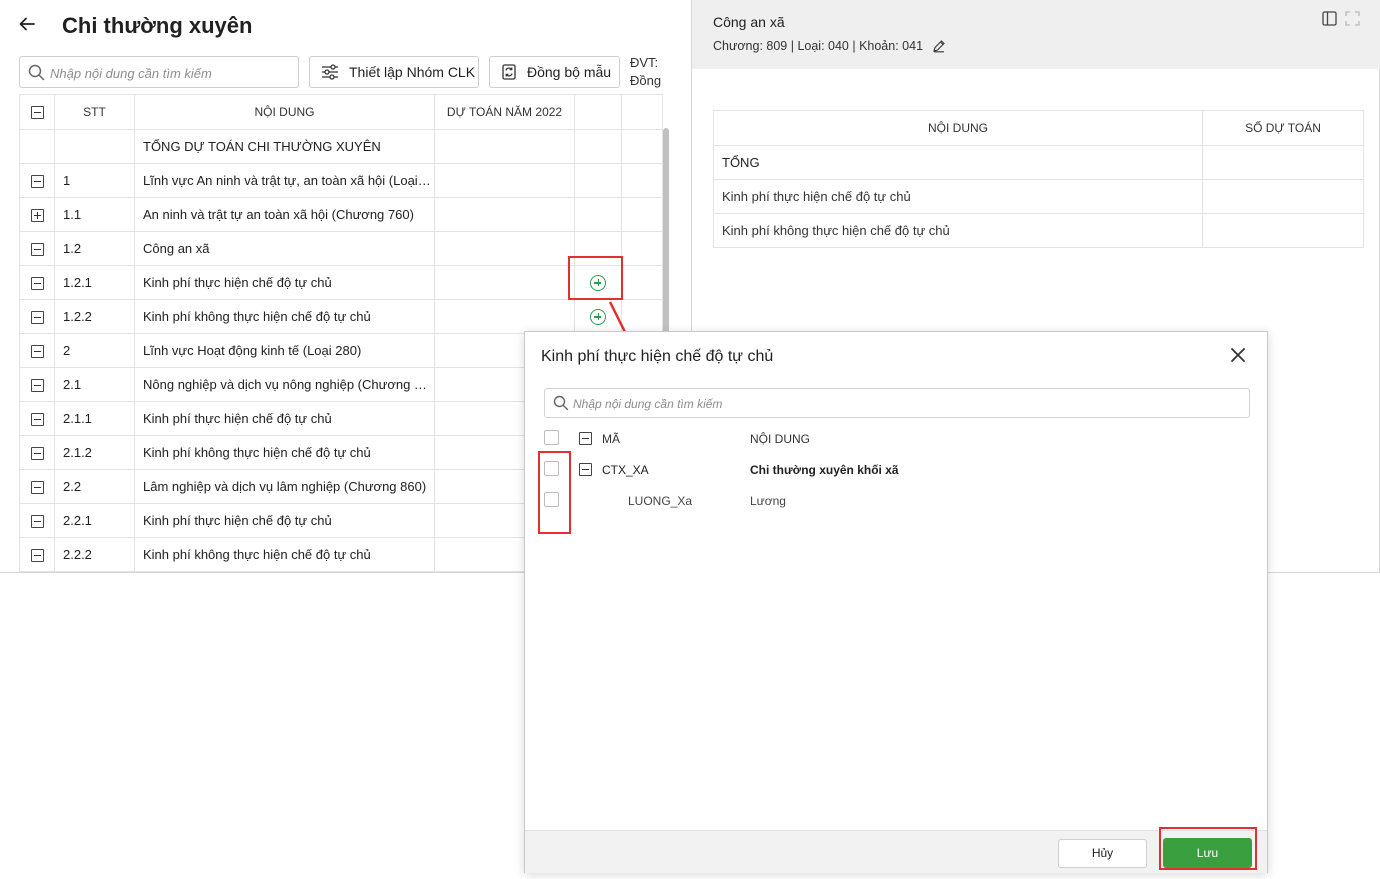  What do you see at coordinates (894, 438) in the screenshot?
I see `dialog-list-header: MÃ NỘI DUNG` at bounding box center [894, 438].